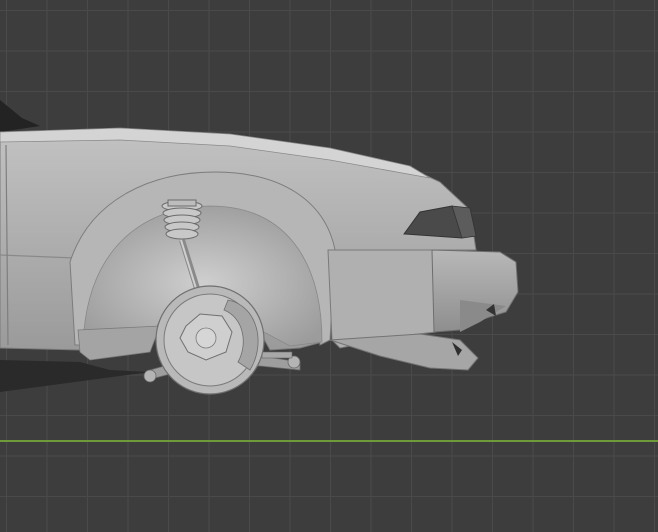  Describe the element at coordinates (75, 376) in the screenshot. I see `chassis-underside` at that location.